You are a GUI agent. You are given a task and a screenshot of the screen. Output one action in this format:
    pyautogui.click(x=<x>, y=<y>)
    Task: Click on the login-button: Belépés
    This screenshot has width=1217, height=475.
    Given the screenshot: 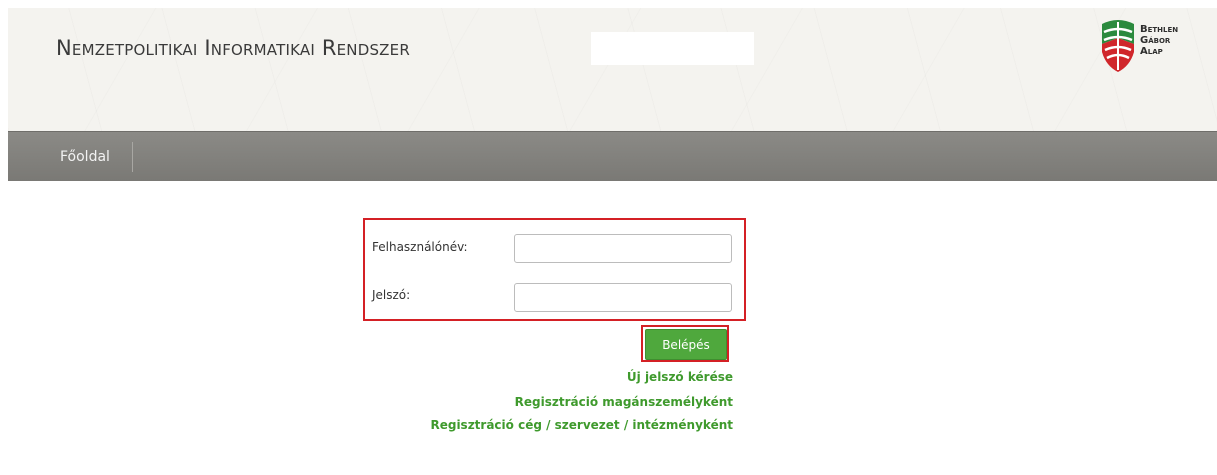 What is the action you would take?
    pyautogui.click(x=686, y=344)
    